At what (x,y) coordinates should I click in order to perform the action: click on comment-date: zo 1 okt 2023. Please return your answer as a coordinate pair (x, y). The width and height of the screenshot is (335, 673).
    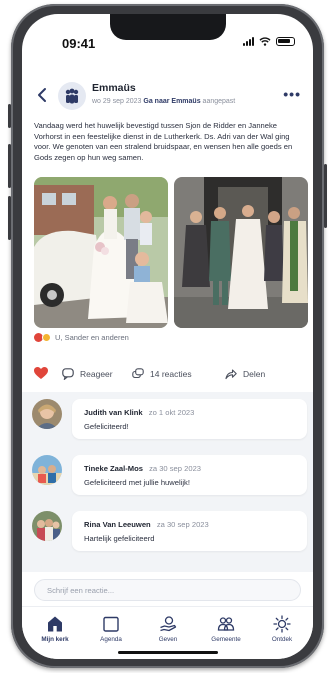
    Looking at the image, I should click on (171, 412).